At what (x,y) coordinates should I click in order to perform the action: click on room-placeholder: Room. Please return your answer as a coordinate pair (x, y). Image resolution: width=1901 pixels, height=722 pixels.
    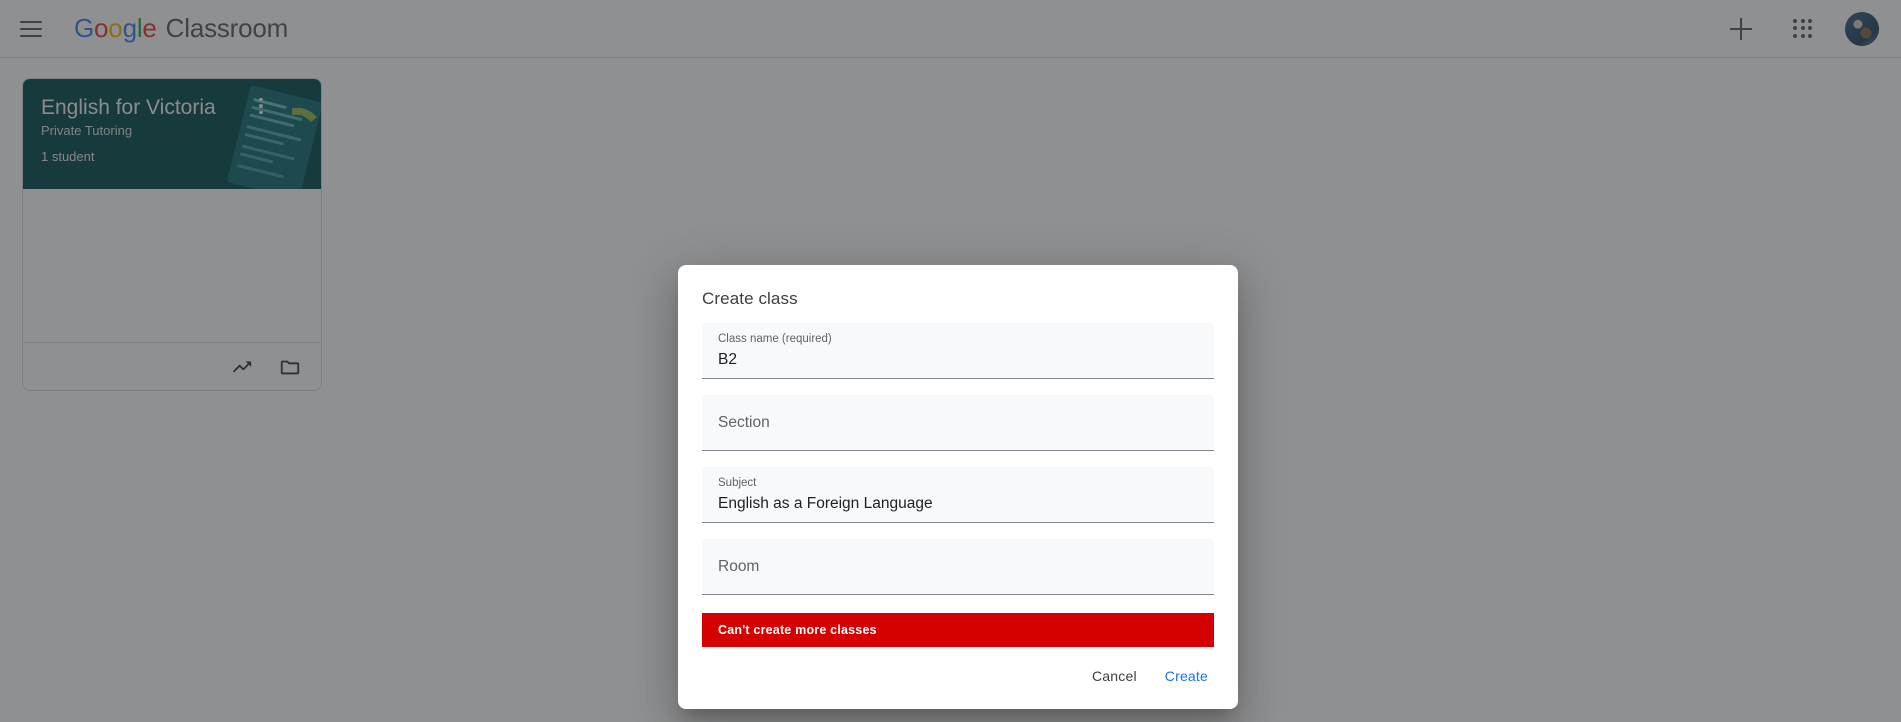
    Looking at the image, I should click on (739, 566).